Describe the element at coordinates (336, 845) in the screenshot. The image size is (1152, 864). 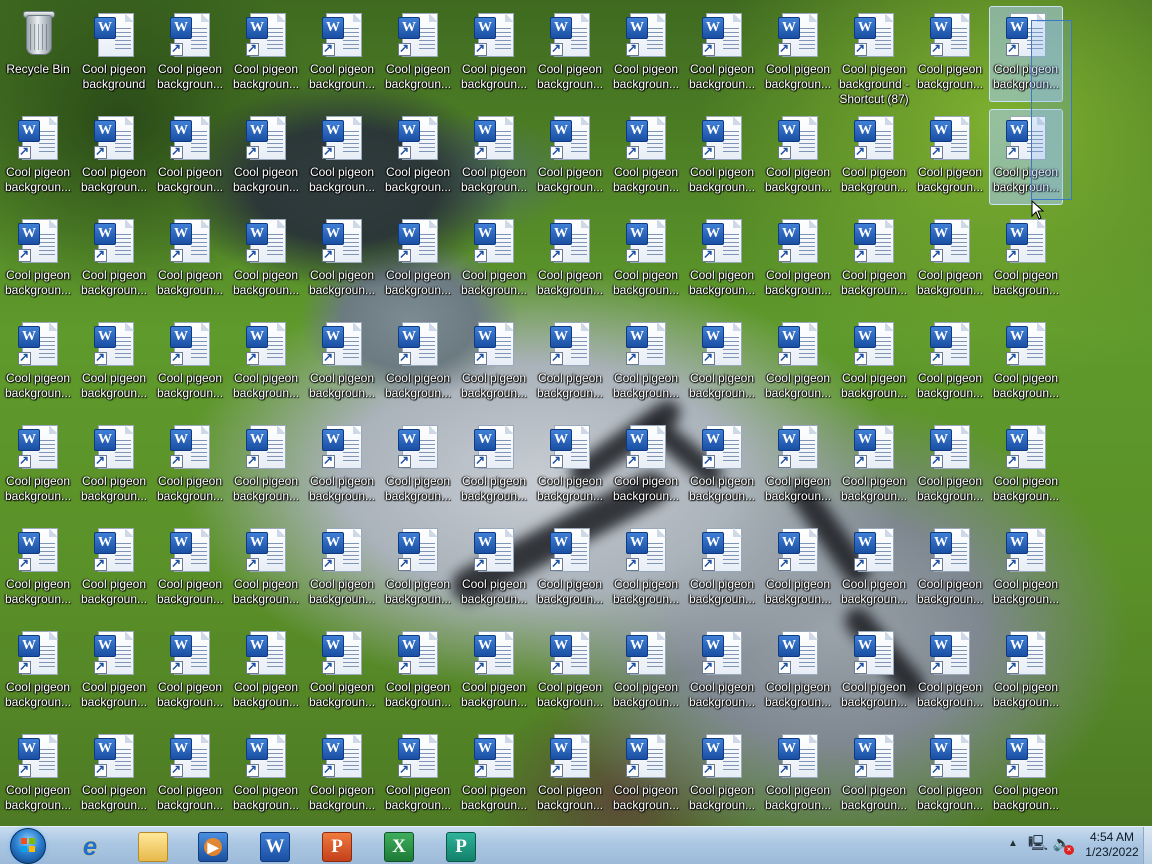
I see `taskbar-powerpoint: P` at that location.